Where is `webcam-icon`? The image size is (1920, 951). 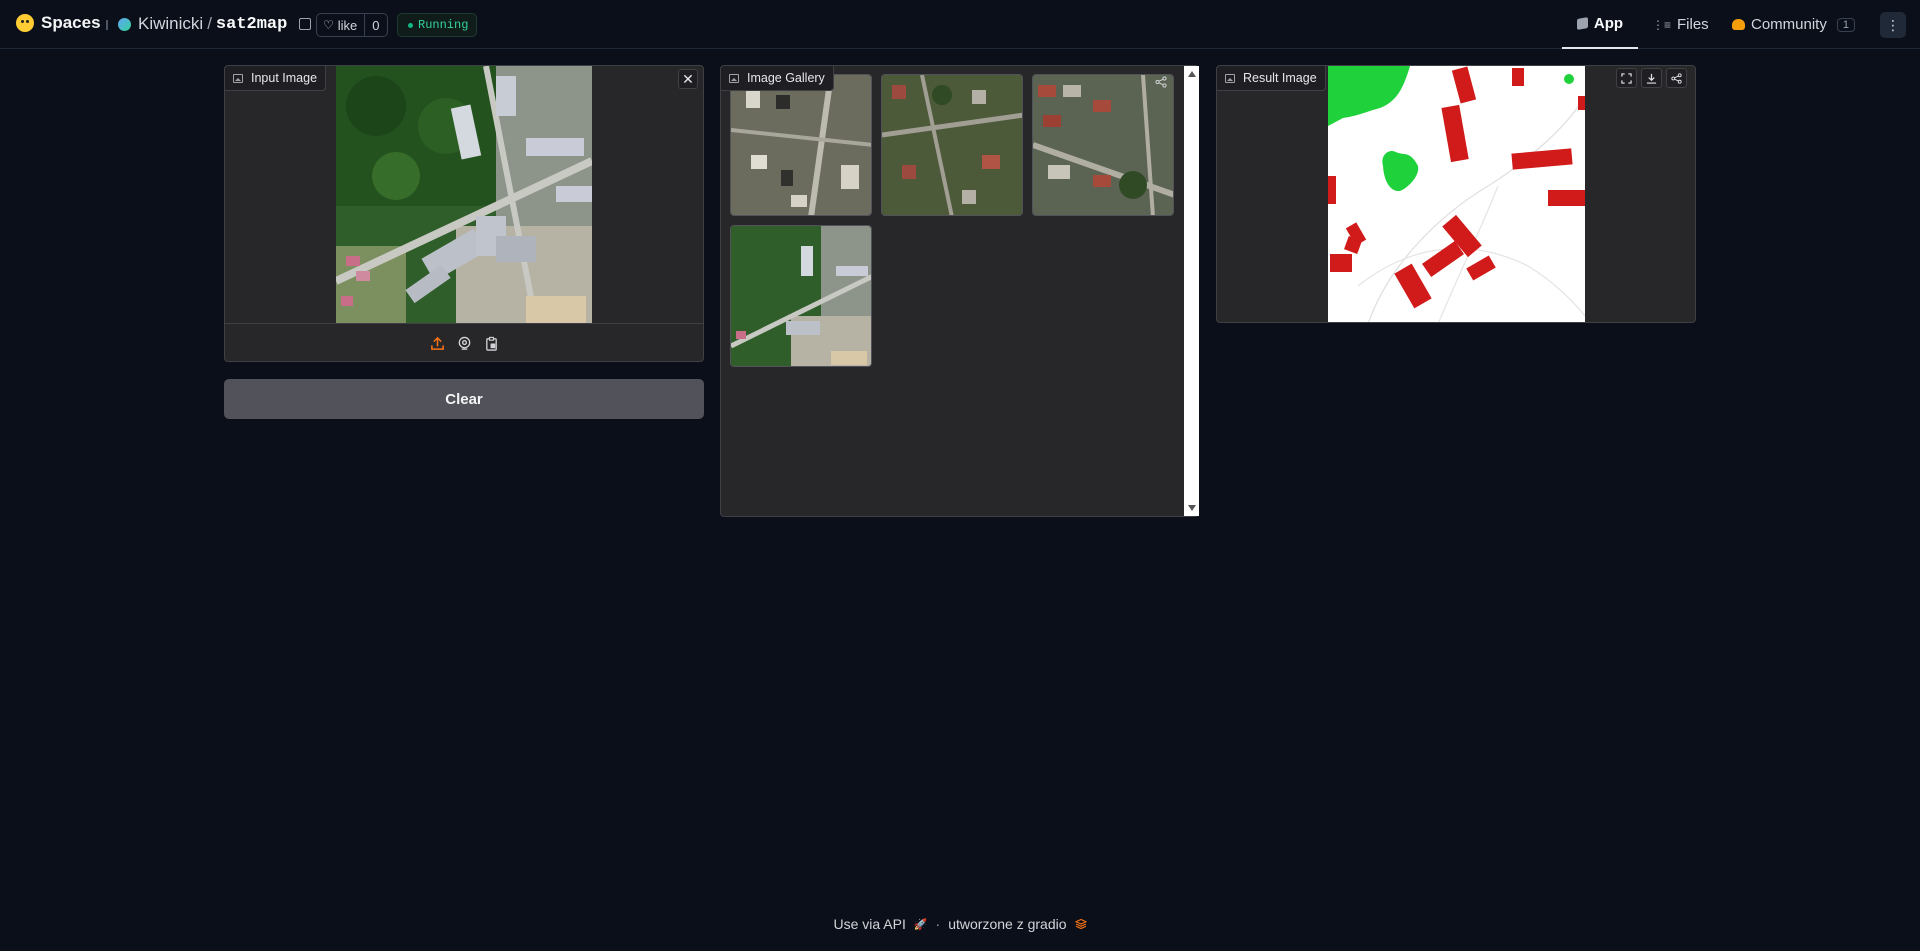 webcam-icon is located at coordinates (464, 343).